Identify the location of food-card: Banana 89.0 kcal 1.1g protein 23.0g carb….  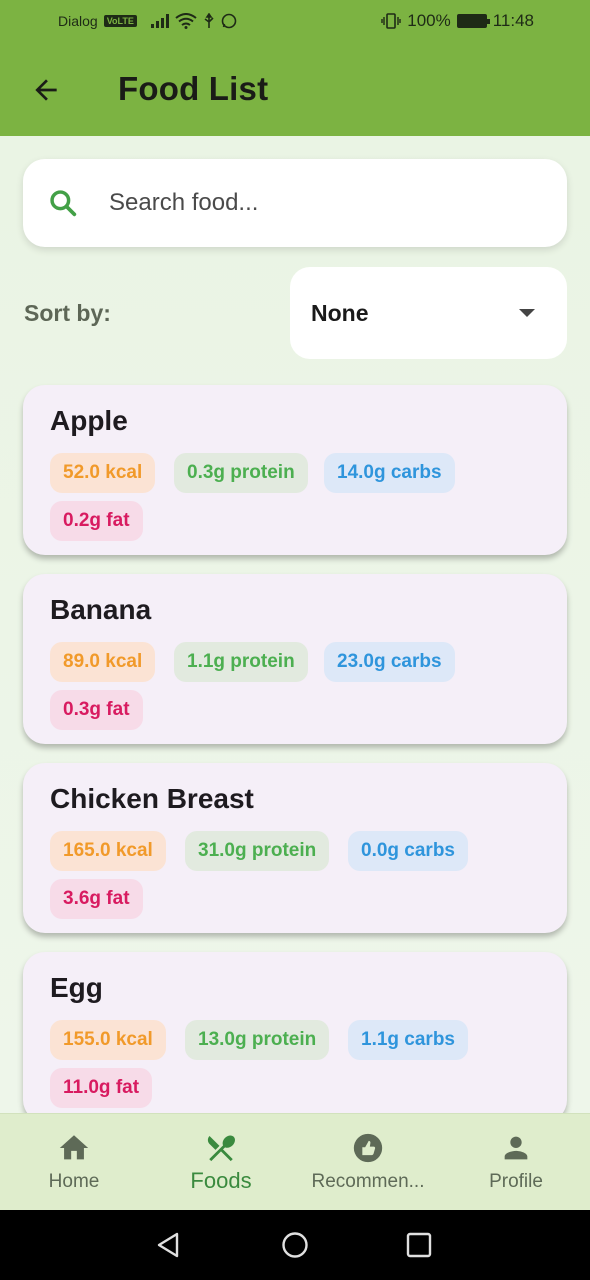
(295, 659).